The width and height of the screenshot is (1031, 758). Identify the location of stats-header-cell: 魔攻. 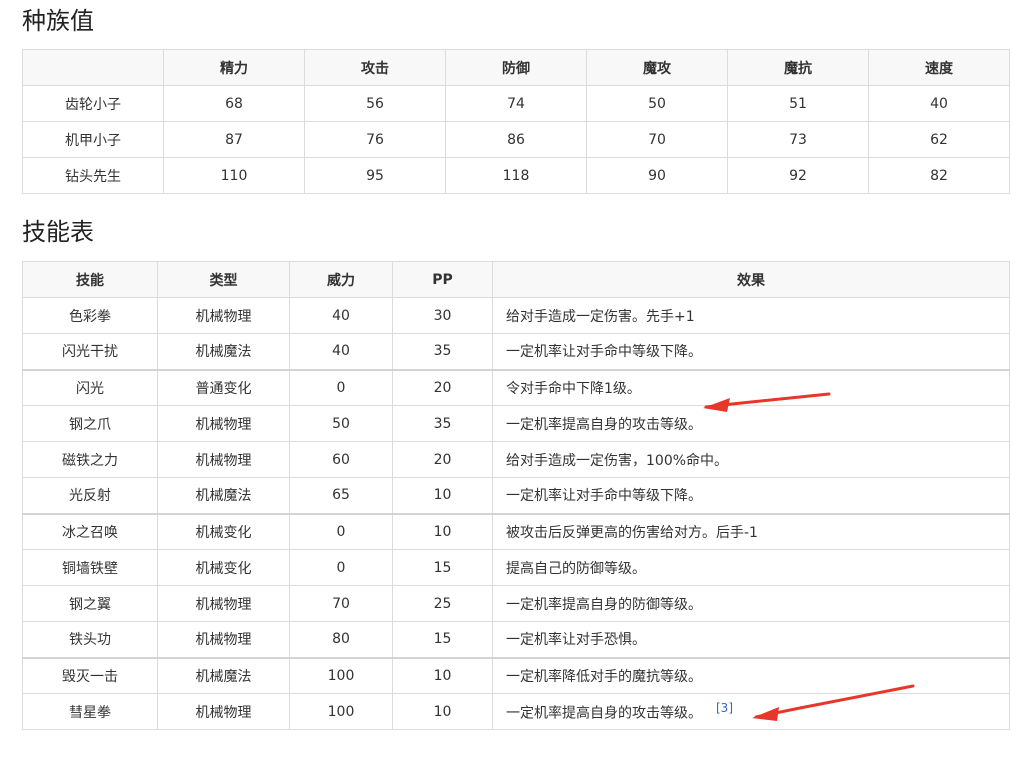
(657, 67).